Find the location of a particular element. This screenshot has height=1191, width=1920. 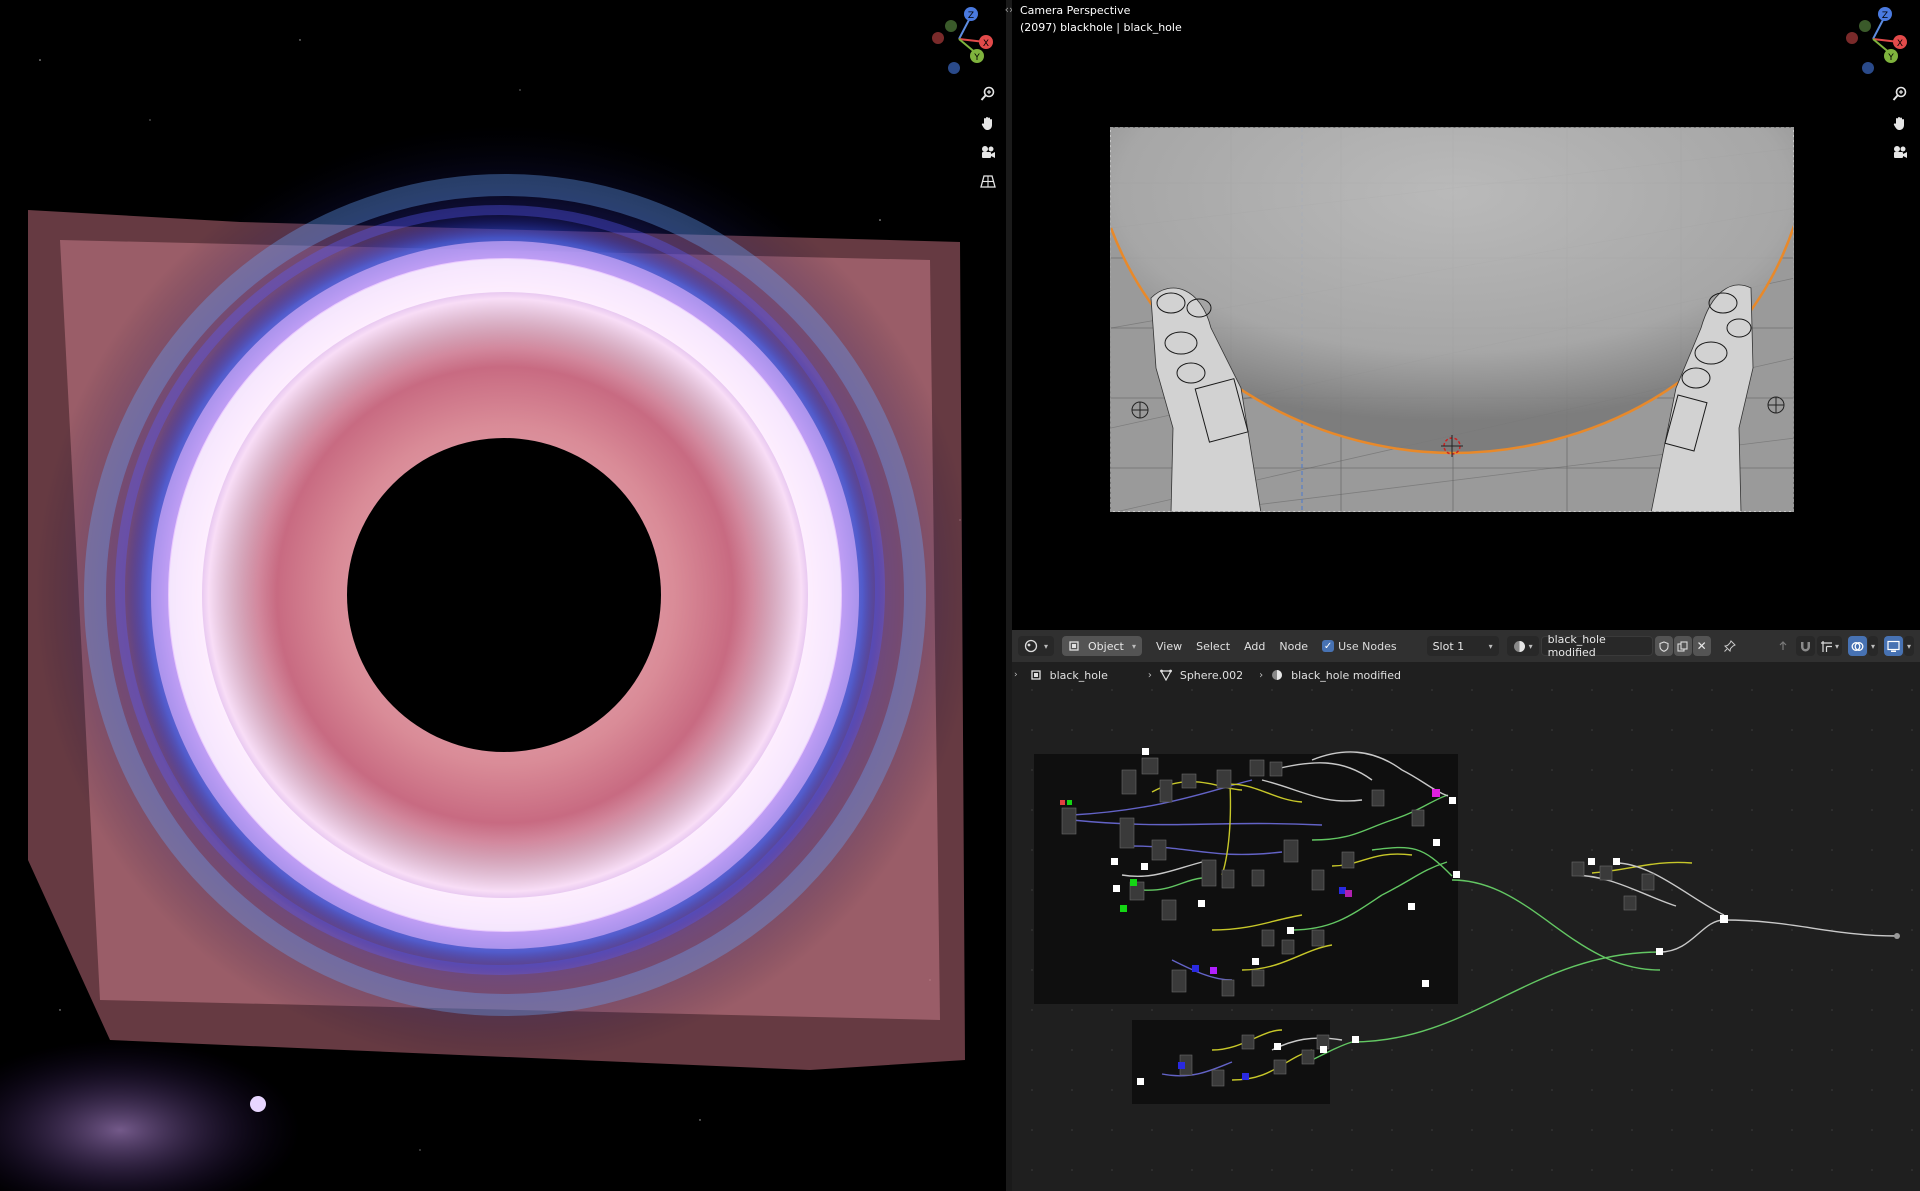

camera-frame is located at coordinates (1452, 319).